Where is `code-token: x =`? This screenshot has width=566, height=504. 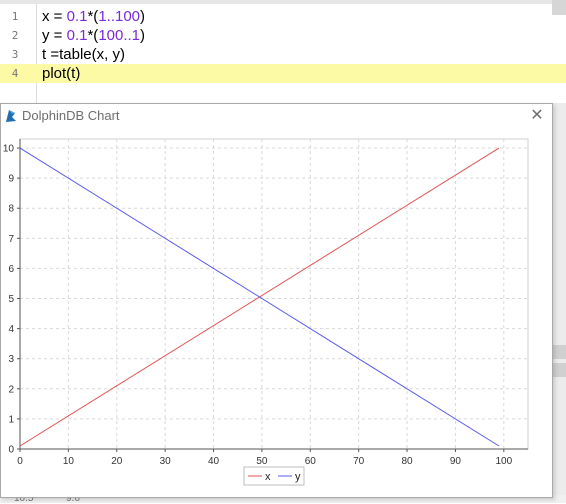 code-token: x = is located at coordinates (54, 16).